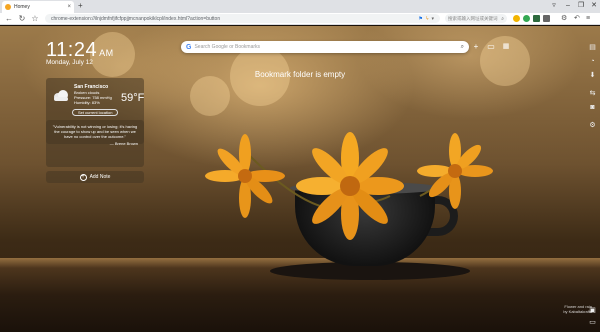  I want to click on set-location-button: Set current location, so click(95, 112).